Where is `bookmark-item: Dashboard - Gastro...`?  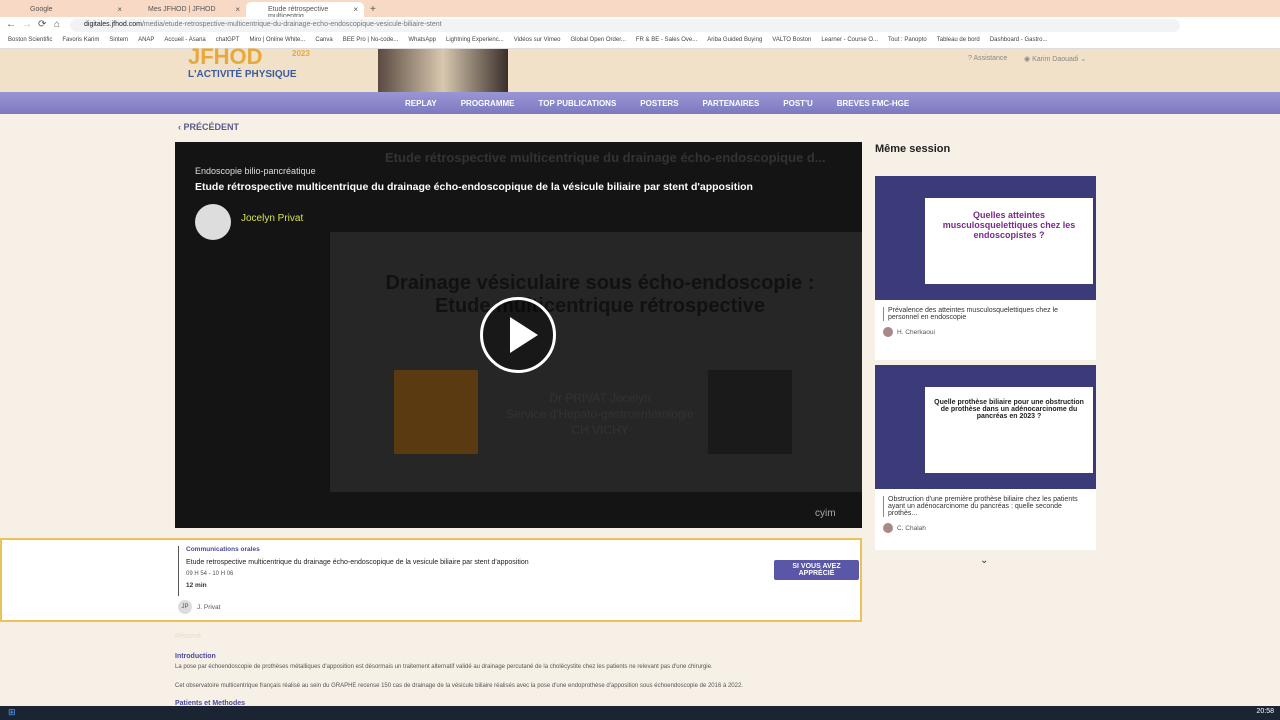
bookmark-item: Dashboard - Gastro... is located at coordinates (1019, 42).